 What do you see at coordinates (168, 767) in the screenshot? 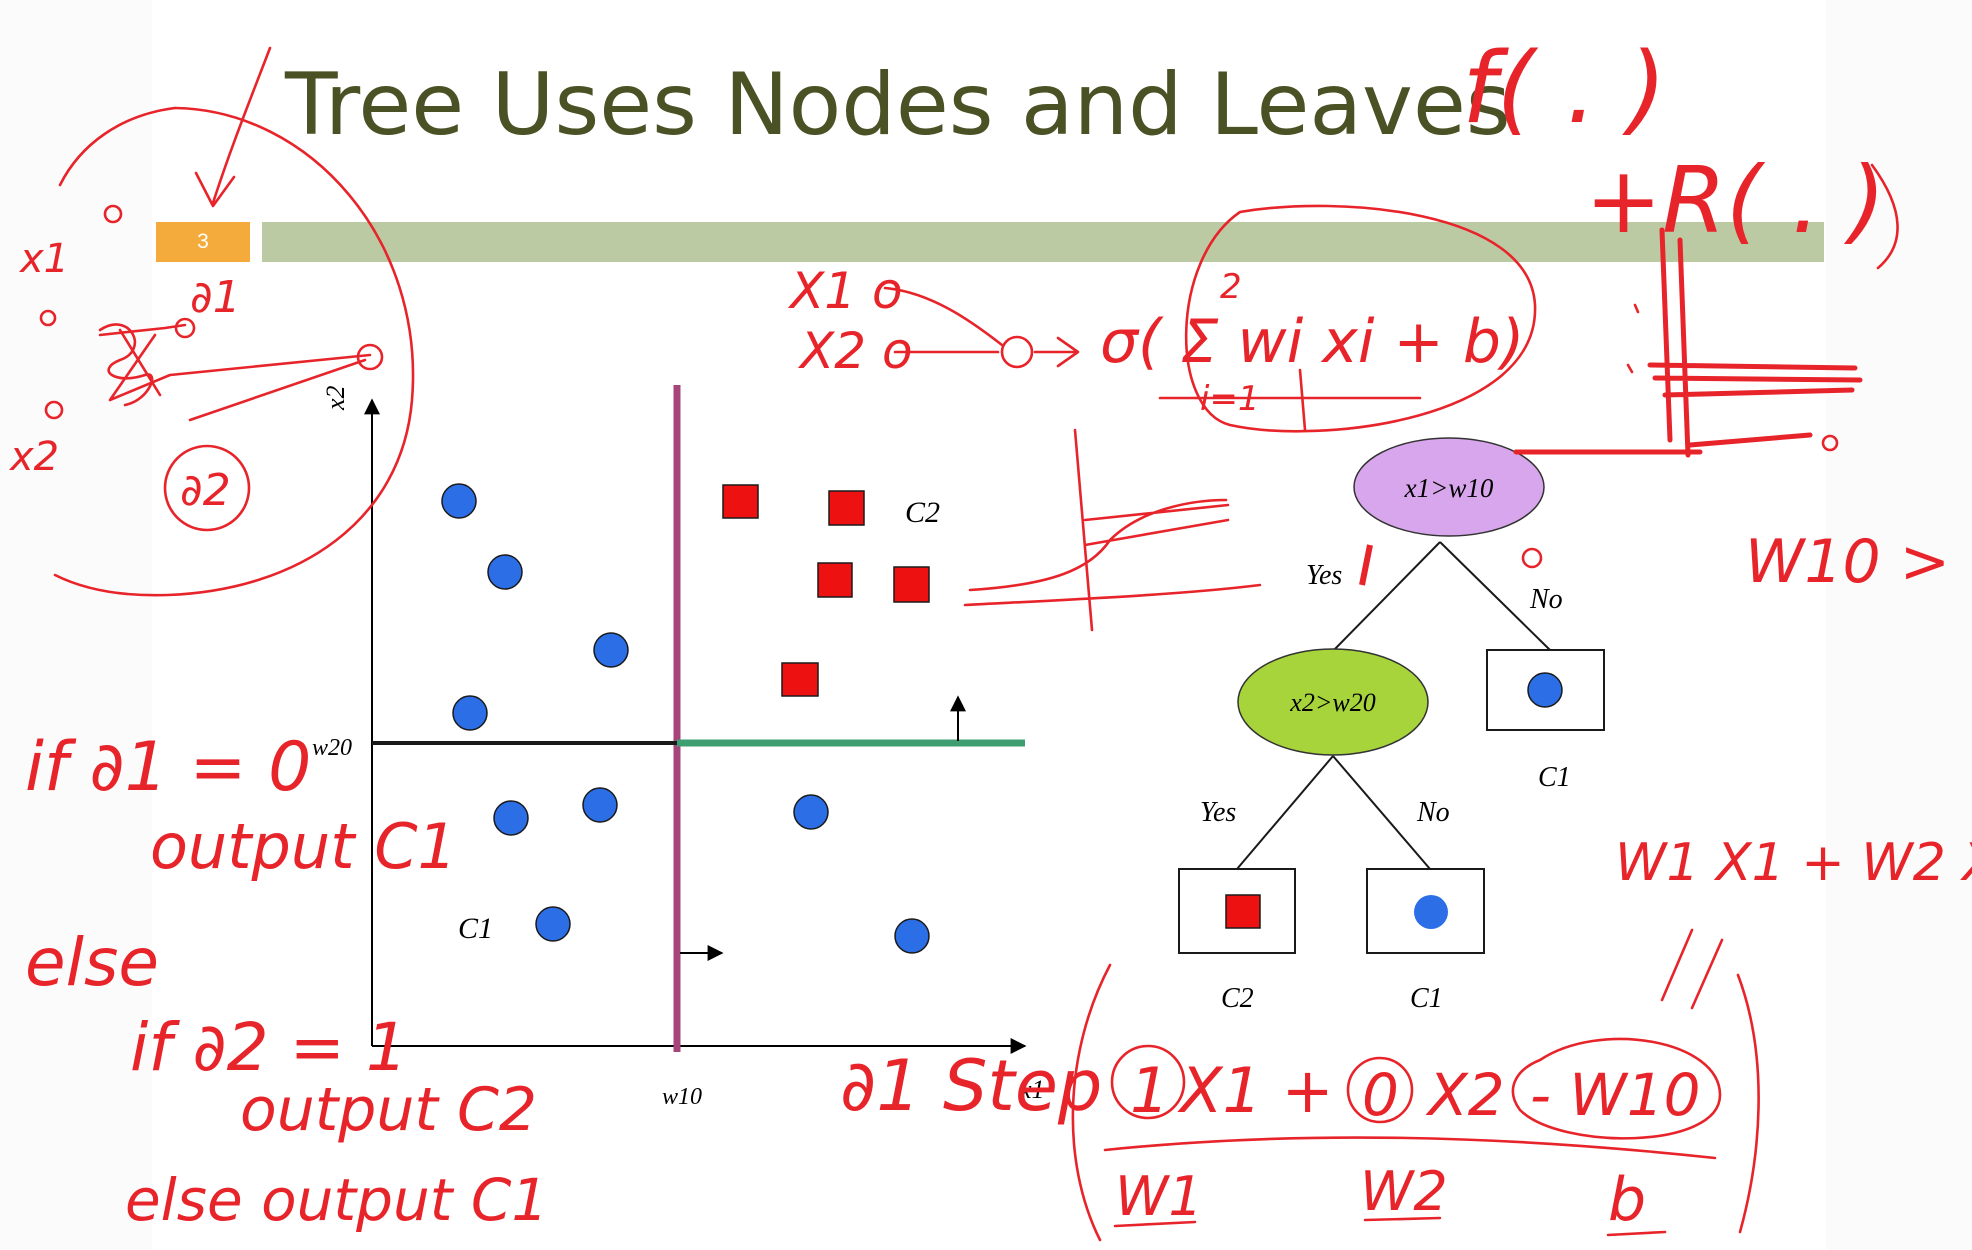
I see `ink-rule-if1: if ∂1 = 0` at bounding box center [168, 767].